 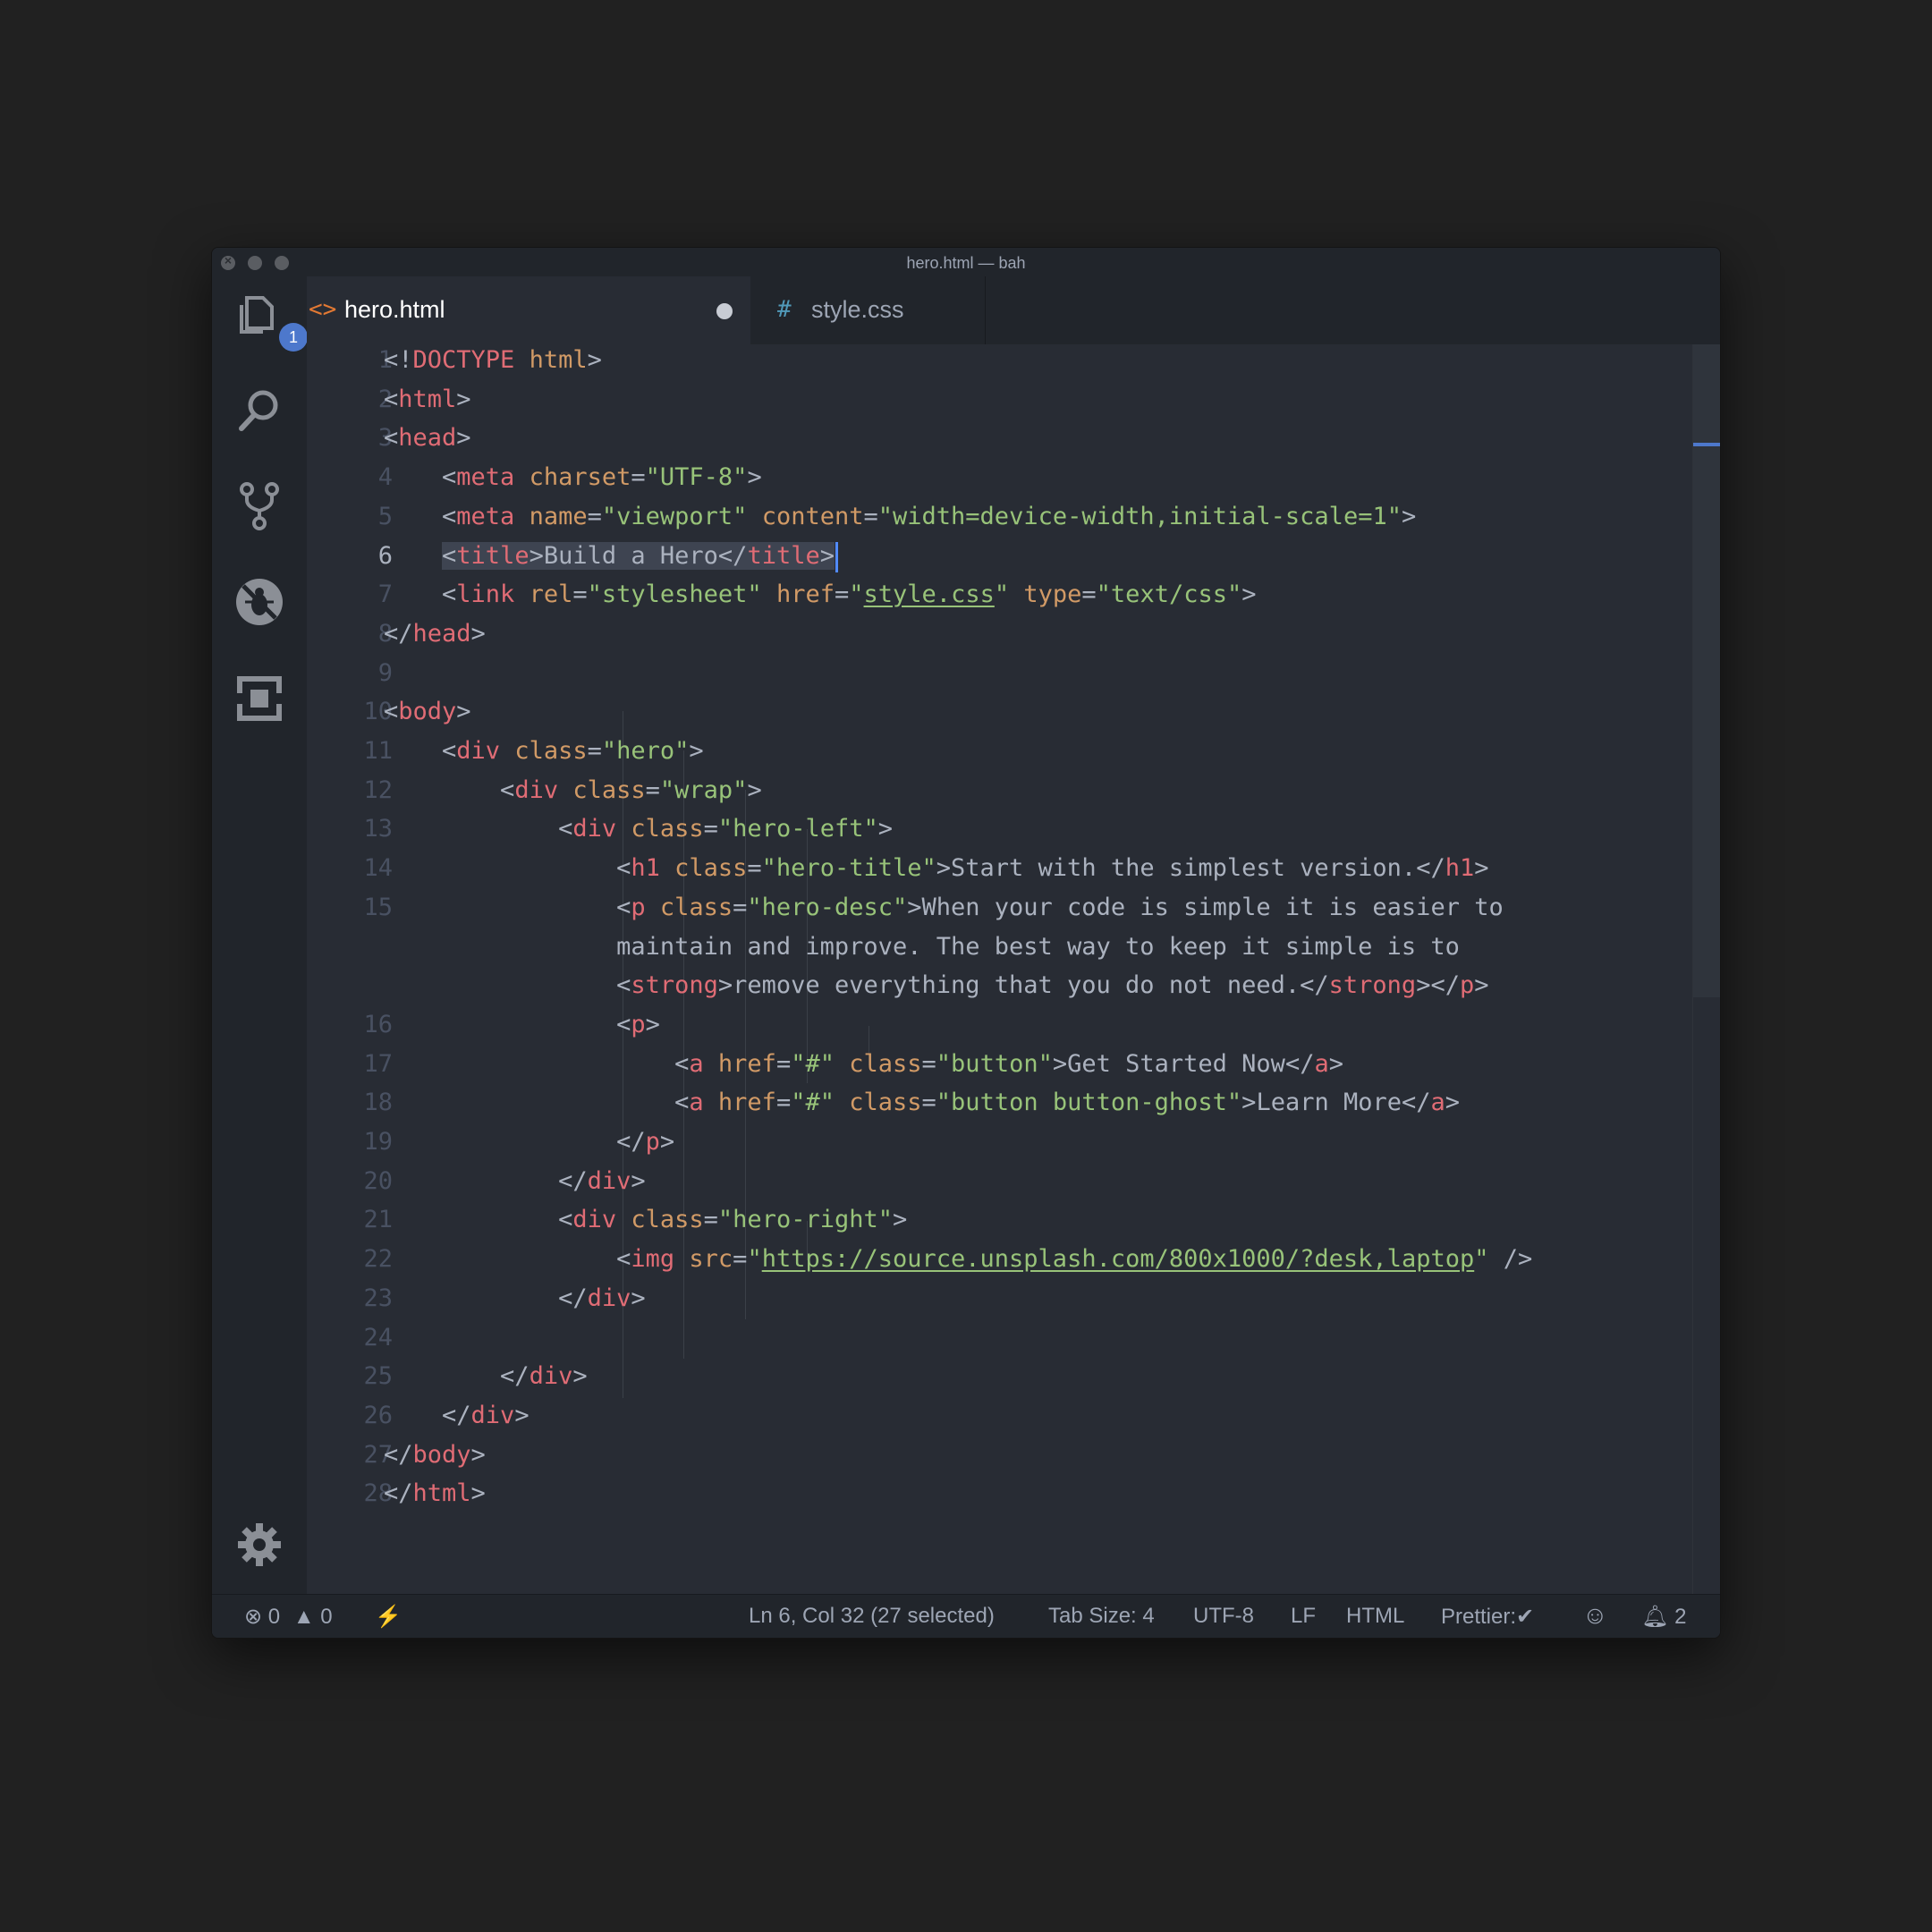 I want to click on line-number: 6, so click(x=385, y=555).